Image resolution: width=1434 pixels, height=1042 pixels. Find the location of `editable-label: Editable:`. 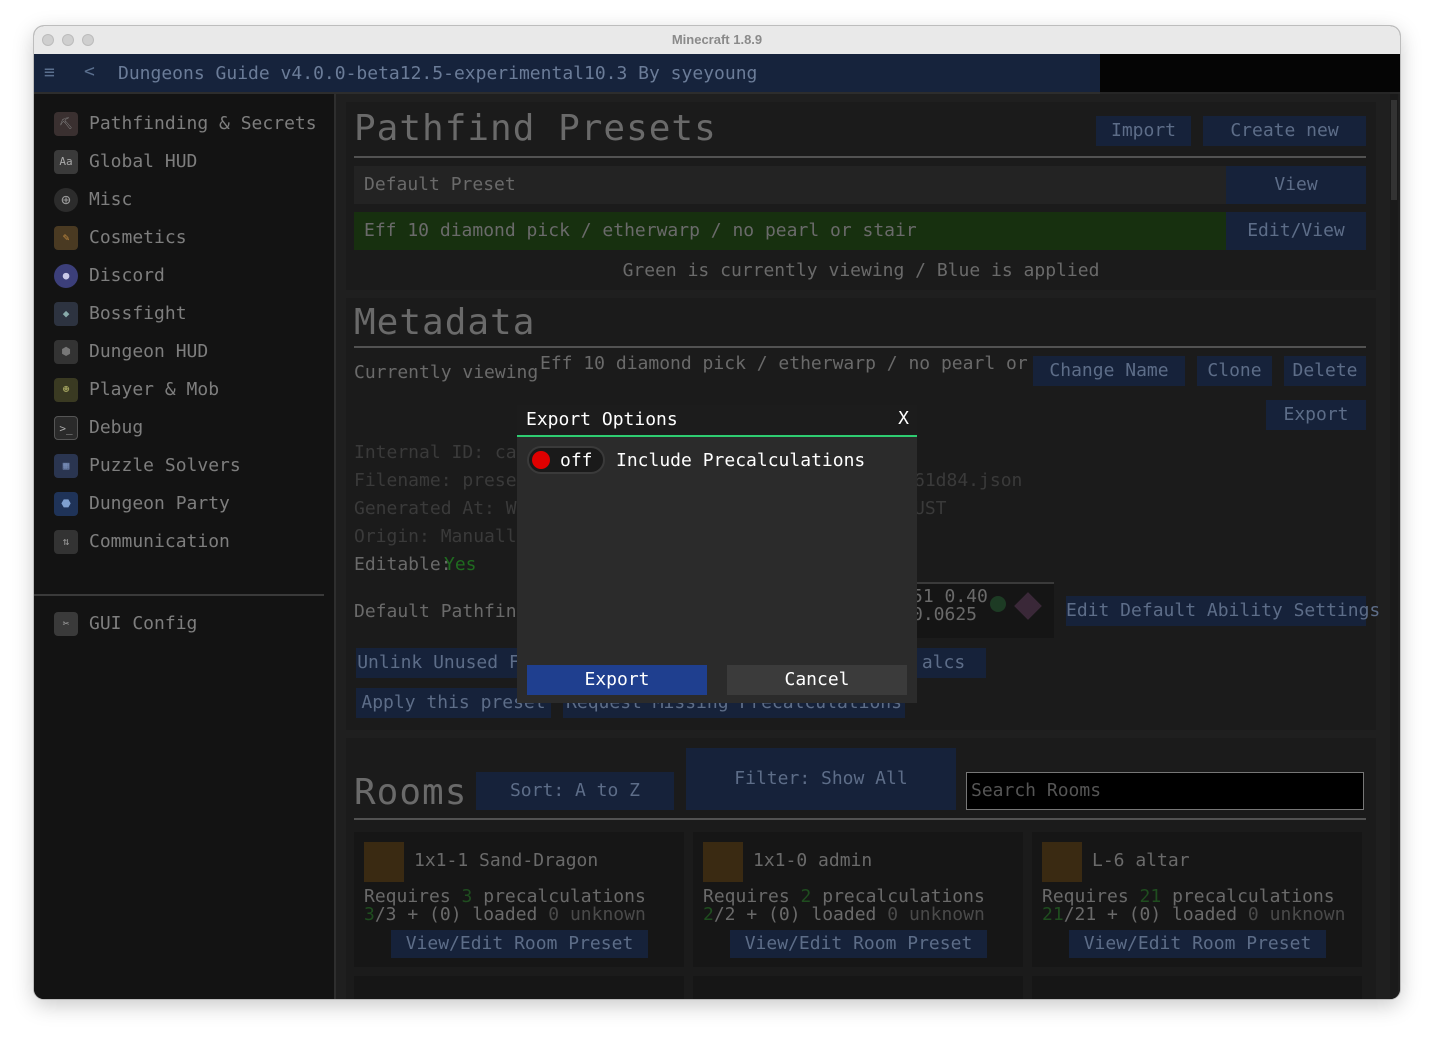

editable-label: Editable: is located at coordinates (403, 564).